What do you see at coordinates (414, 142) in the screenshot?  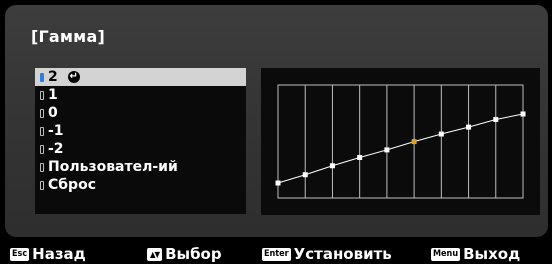 I see `gamma-point-selected` at bounding box center [414, 142].